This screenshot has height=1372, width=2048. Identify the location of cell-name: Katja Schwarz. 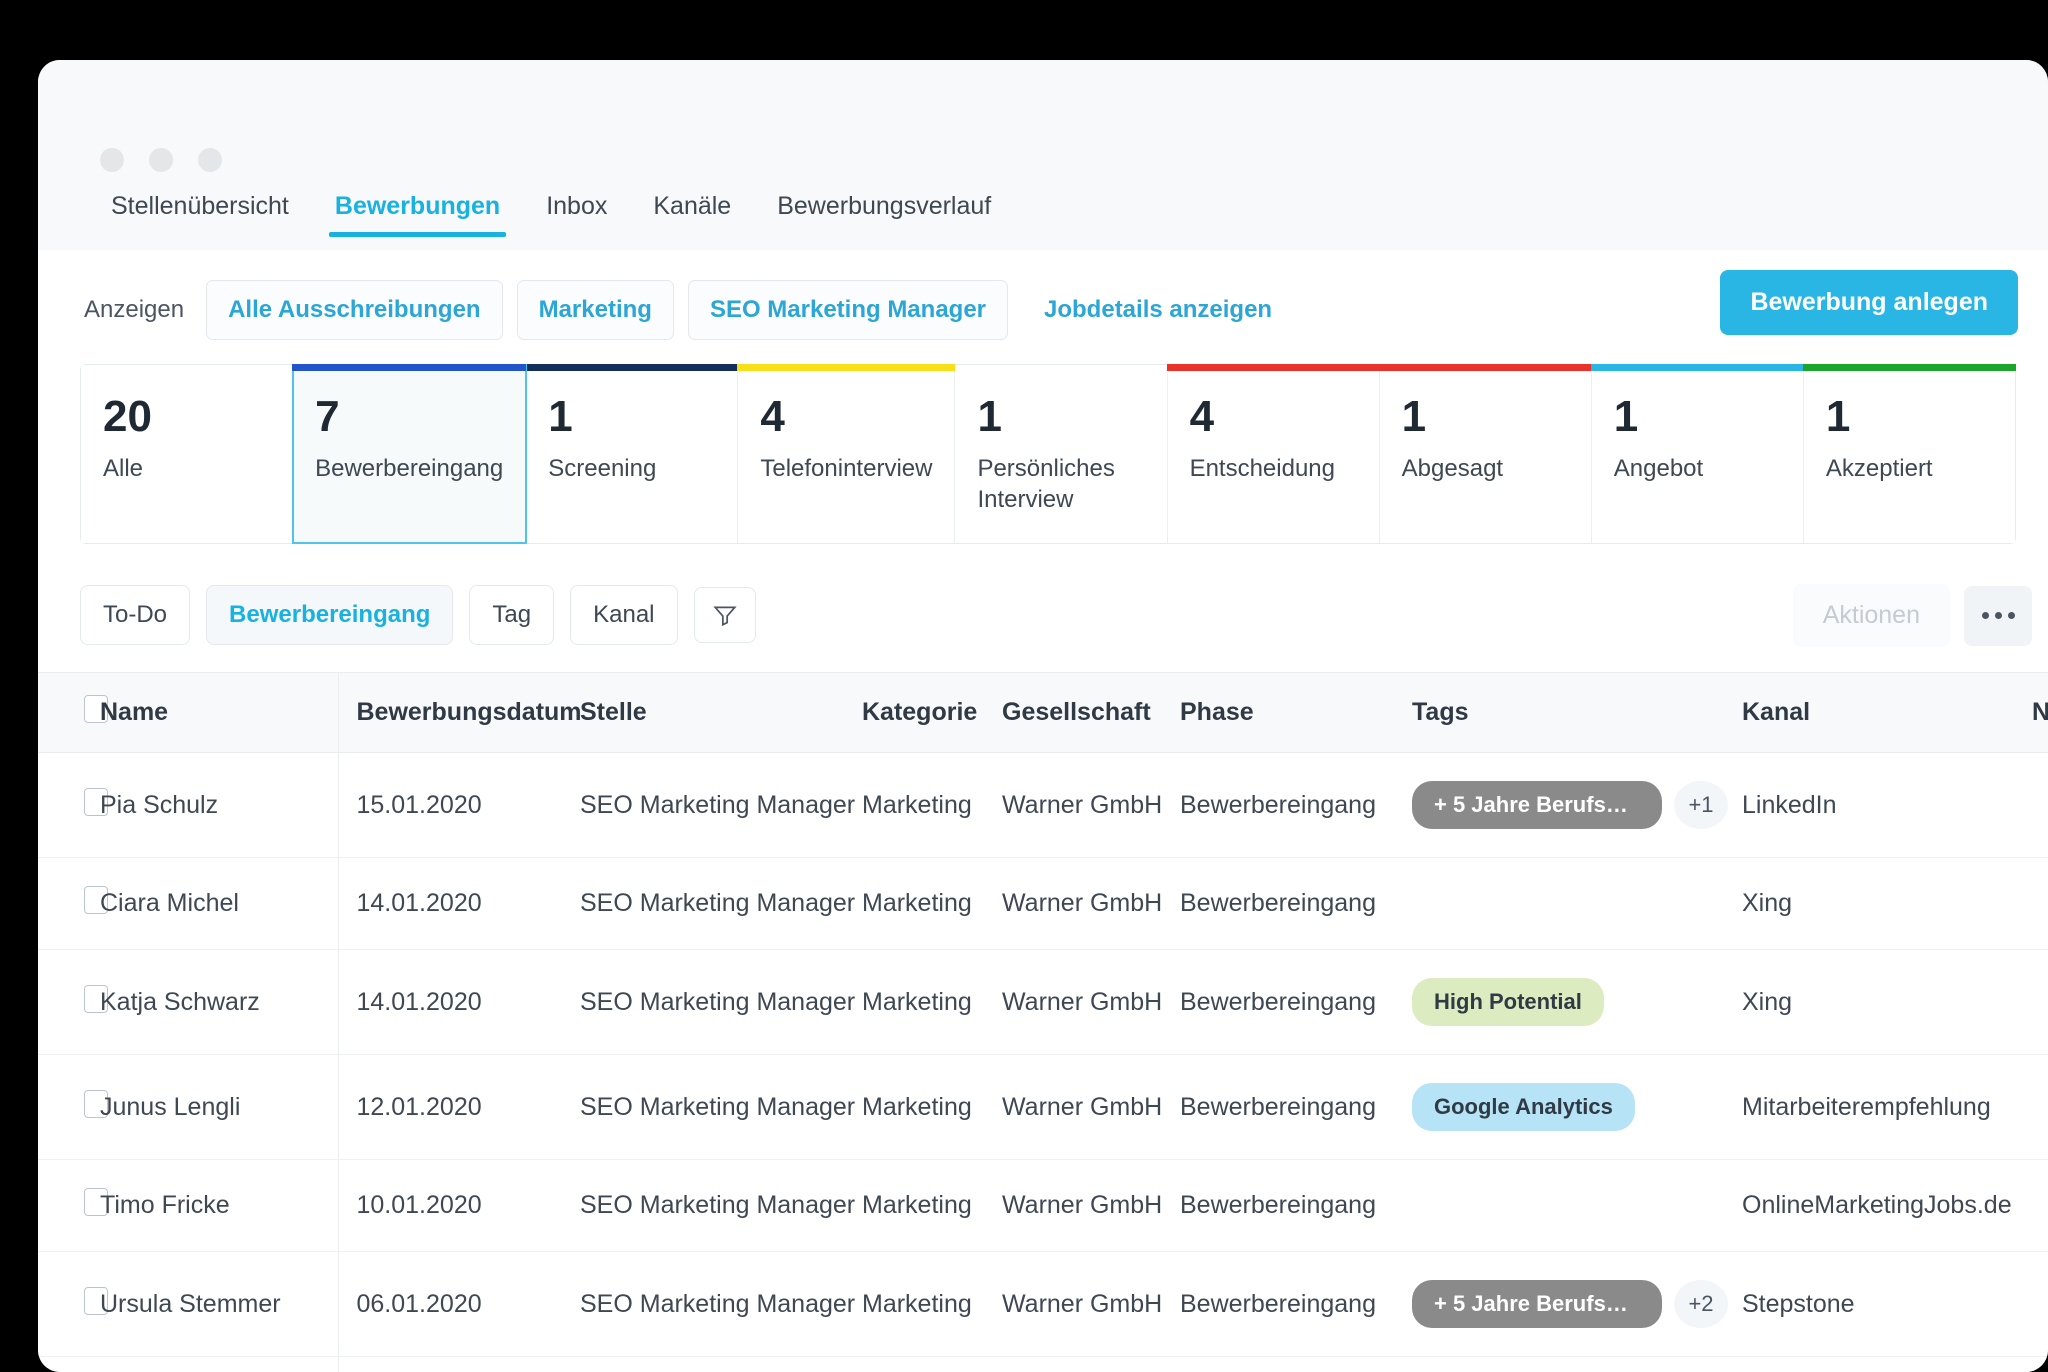
(219, 1002).